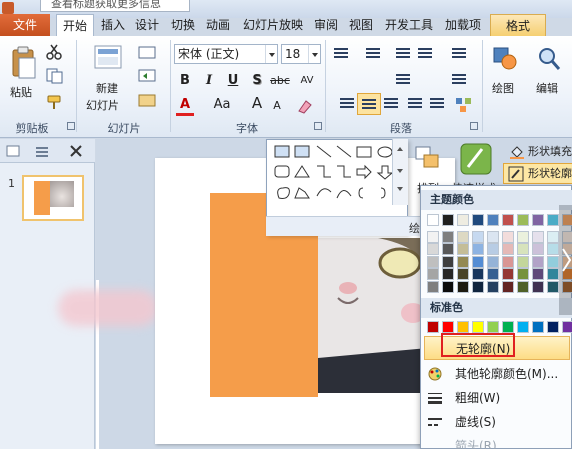  I want to click on tab-review: 审阅, so click(326, 25).